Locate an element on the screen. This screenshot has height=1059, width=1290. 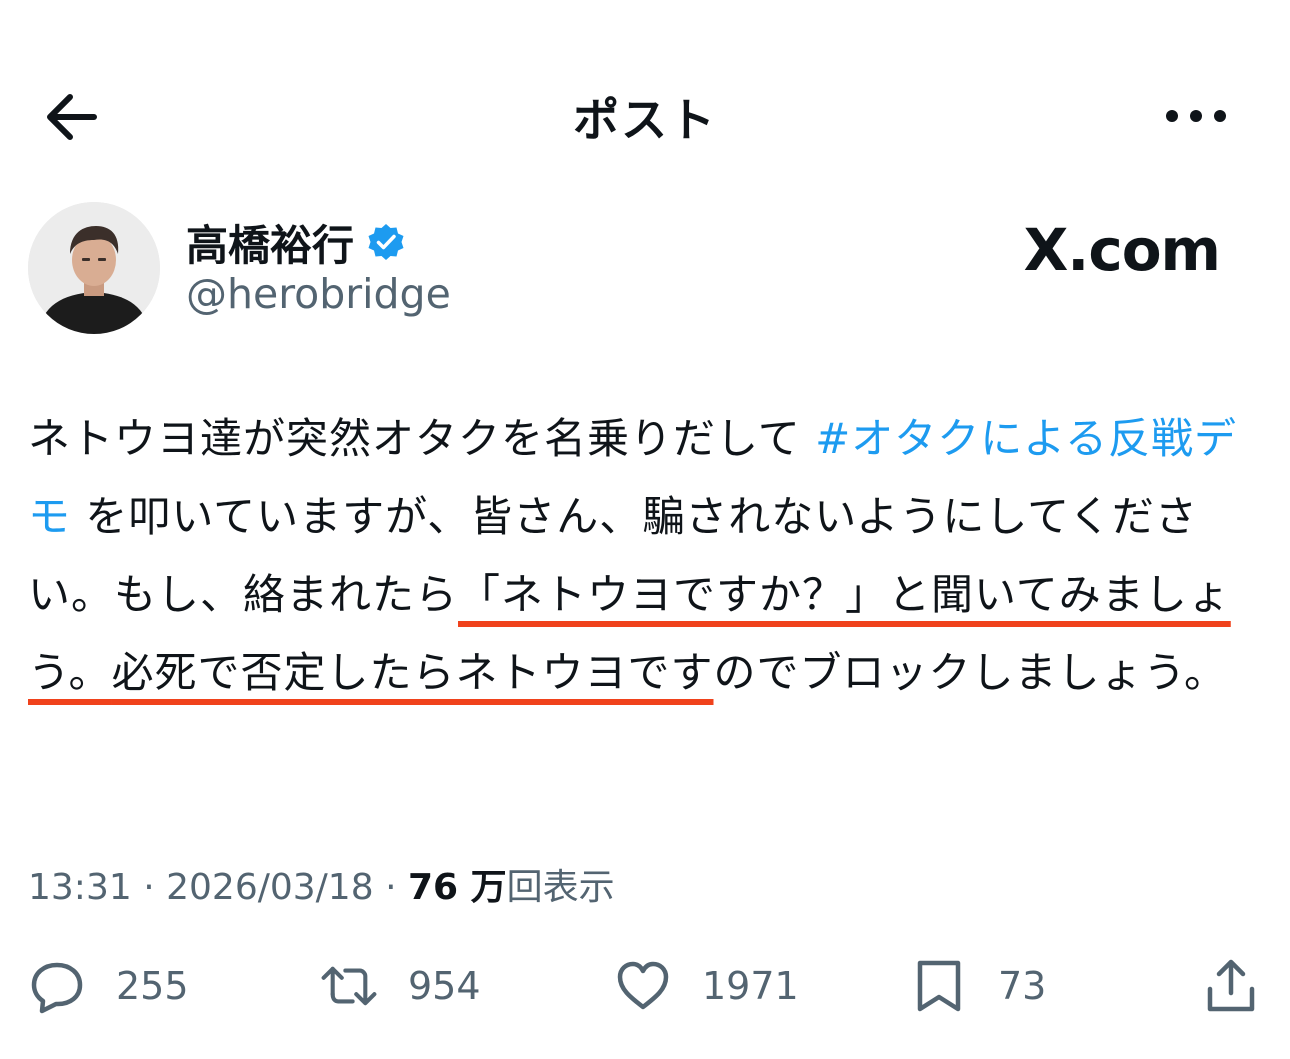
xcom-watermark: X.com is located at coordinates (1122, 250).